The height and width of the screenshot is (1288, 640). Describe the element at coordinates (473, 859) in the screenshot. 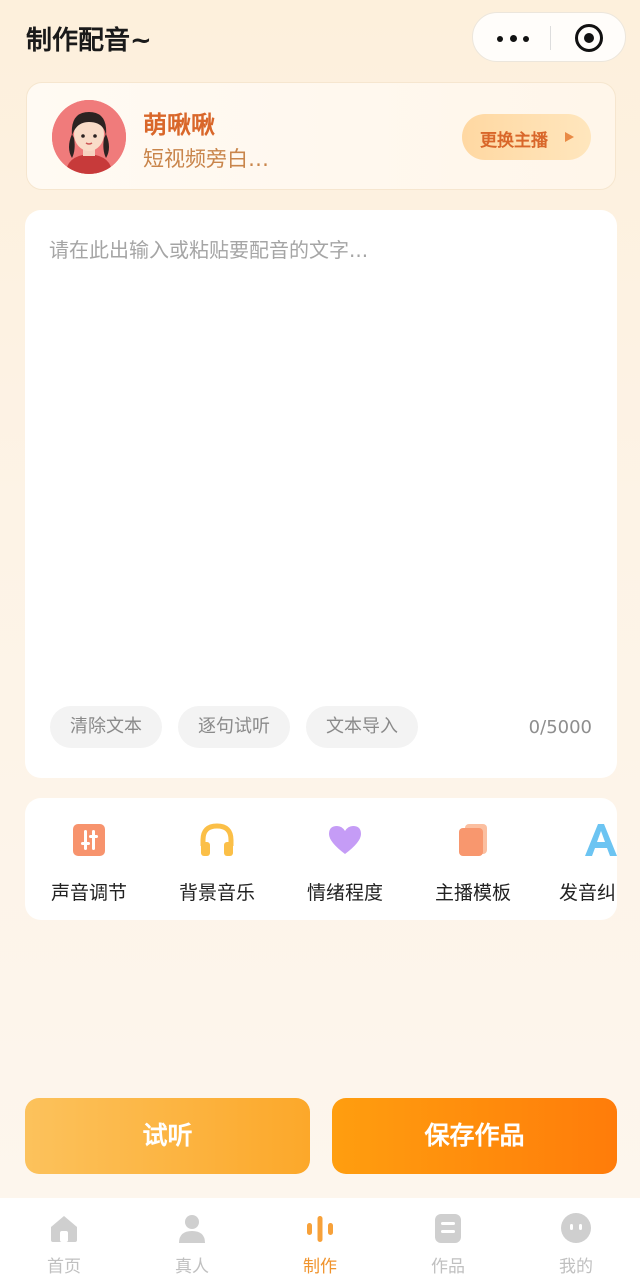

I see `tool-anchor-template: 主播模板` at that location.